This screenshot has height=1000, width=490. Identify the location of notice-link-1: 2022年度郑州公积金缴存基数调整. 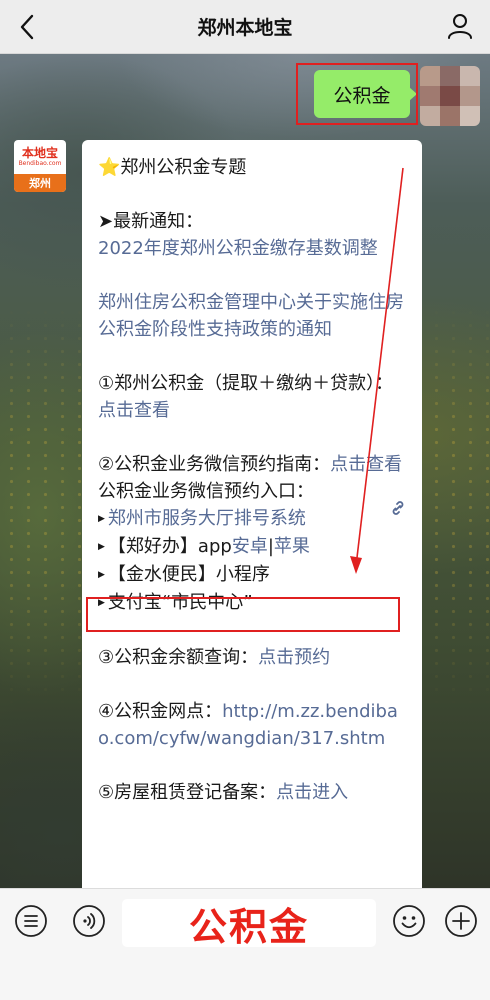
(238, 248).